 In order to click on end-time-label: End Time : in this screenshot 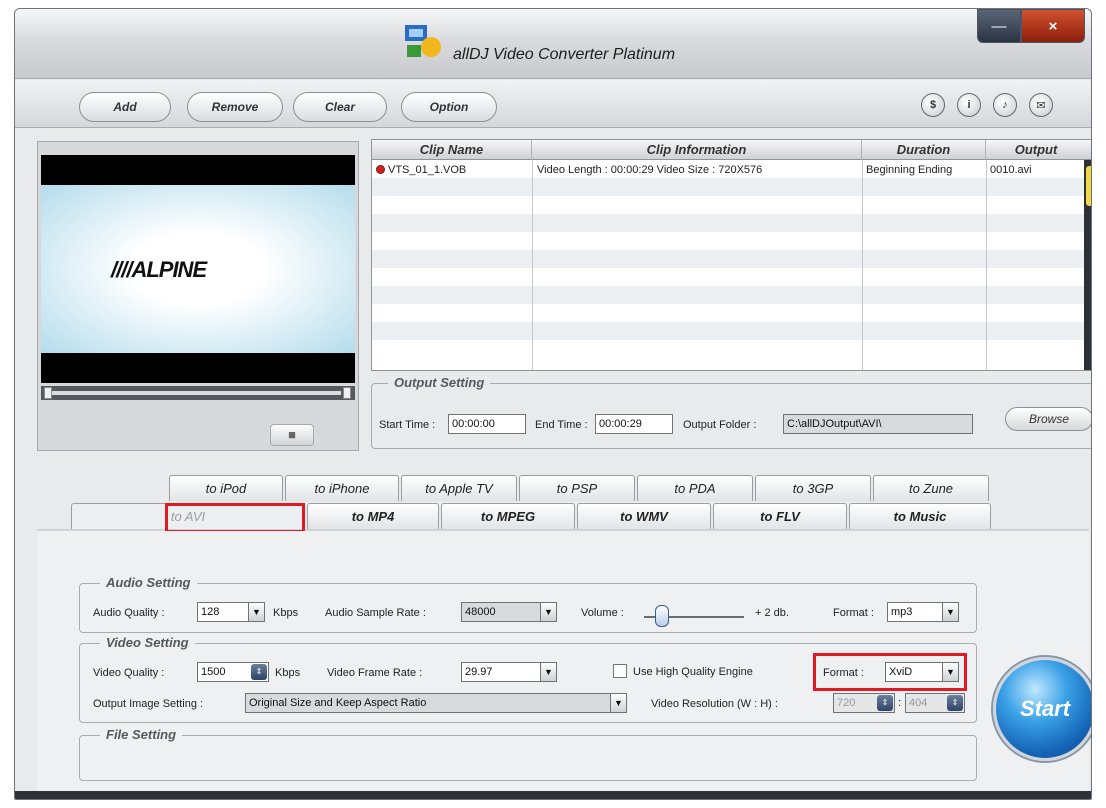, I will do `click(561, 425)`.